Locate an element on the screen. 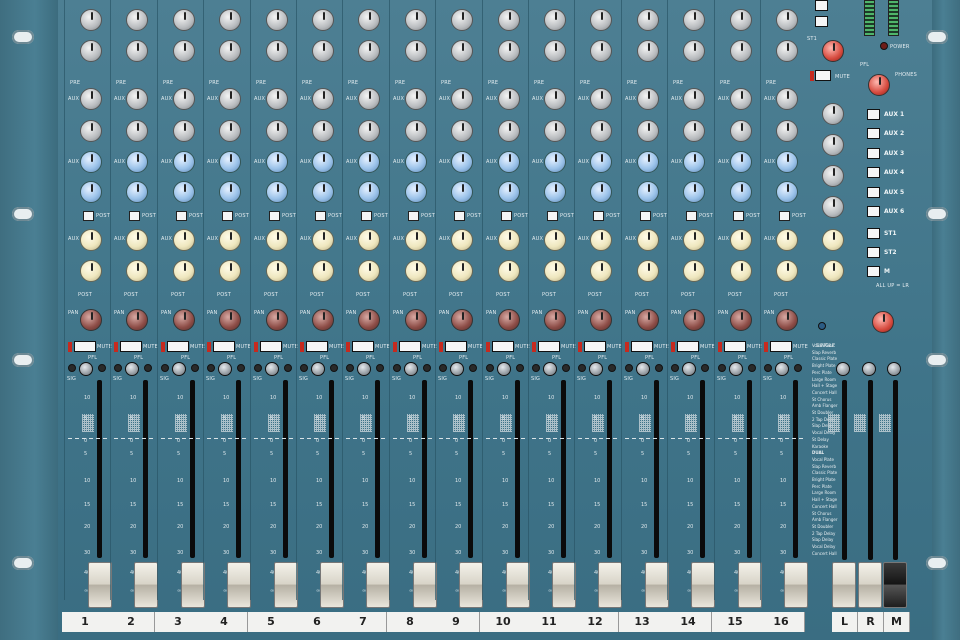 The height and width of the screenshot is (640, 960). fx-send-knob is located at coordinates (833, 176).